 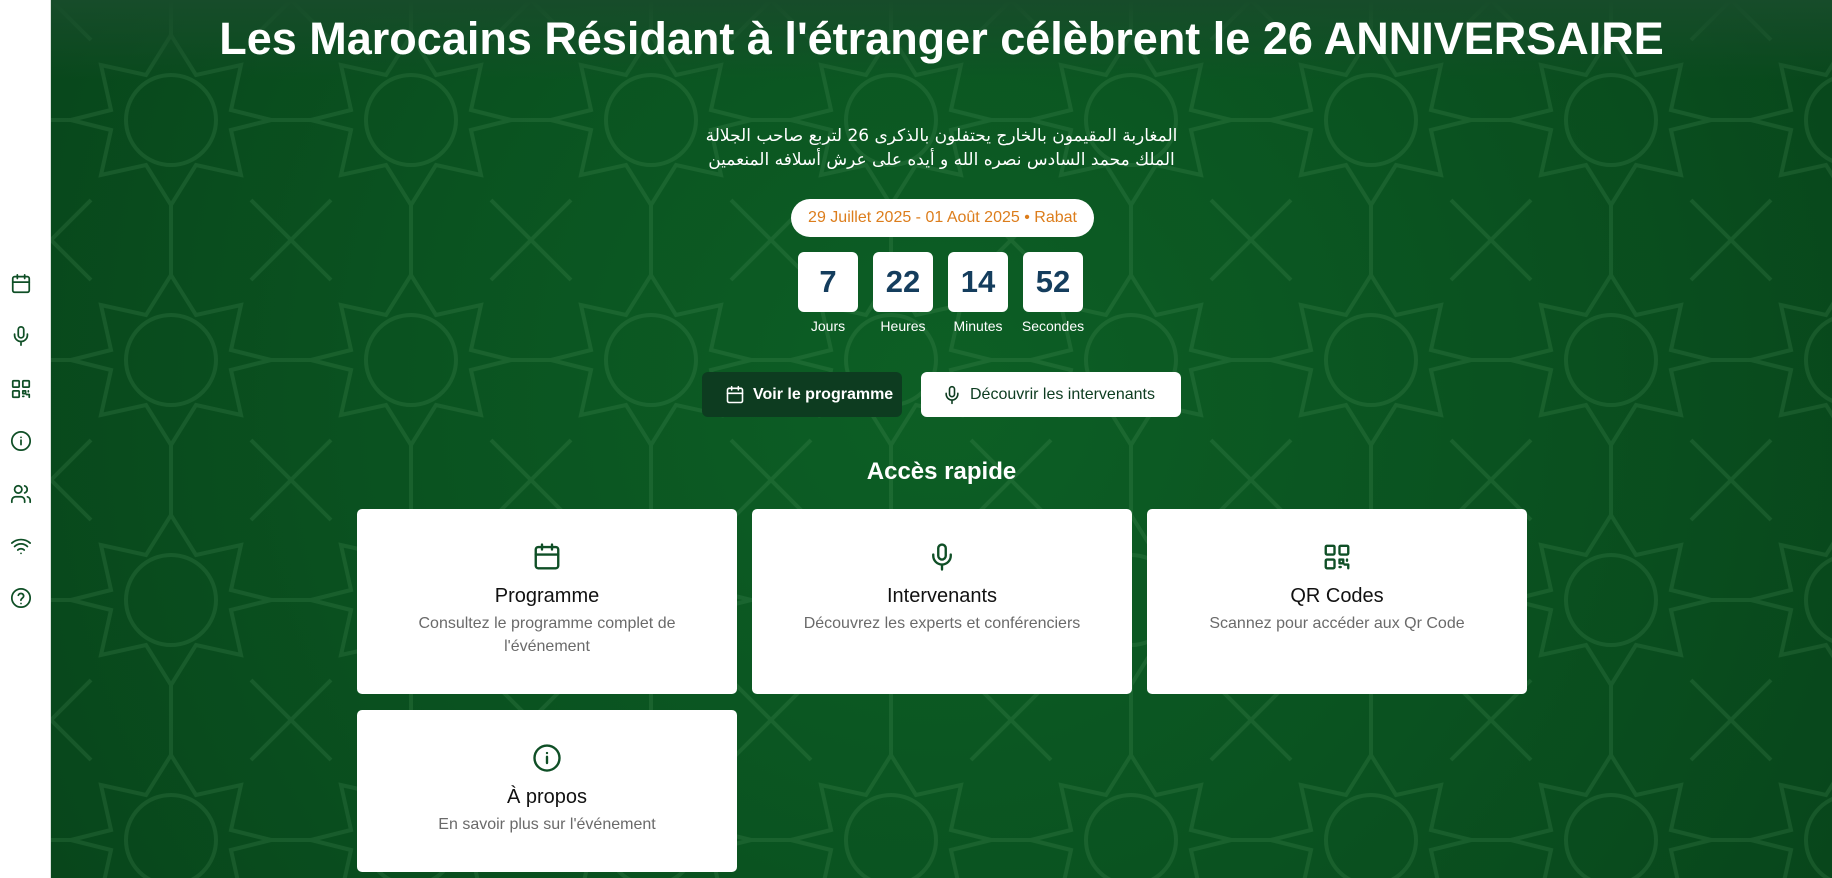 I want to click on countdown-days-label: Jours, so click(x=828, y=326).